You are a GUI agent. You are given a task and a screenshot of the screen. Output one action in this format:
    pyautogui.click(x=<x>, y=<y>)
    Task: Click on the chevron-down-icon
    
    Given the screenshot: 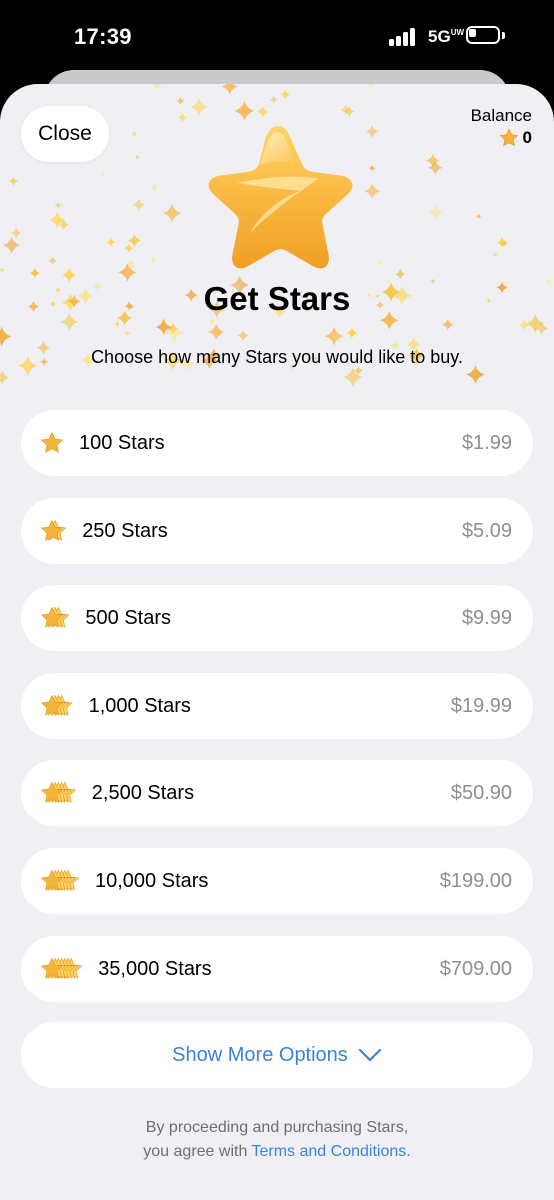 What is the action you would take?
    pyautogui.click(x=369, y=1055)
    